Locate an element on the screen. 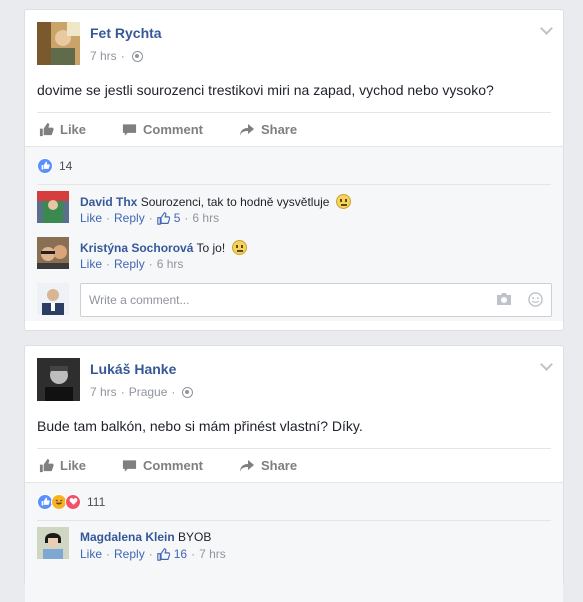 Image resolution: width=583 pixels, height=602 pixels. love-reaction-icon is located at coordinates (73, 501).